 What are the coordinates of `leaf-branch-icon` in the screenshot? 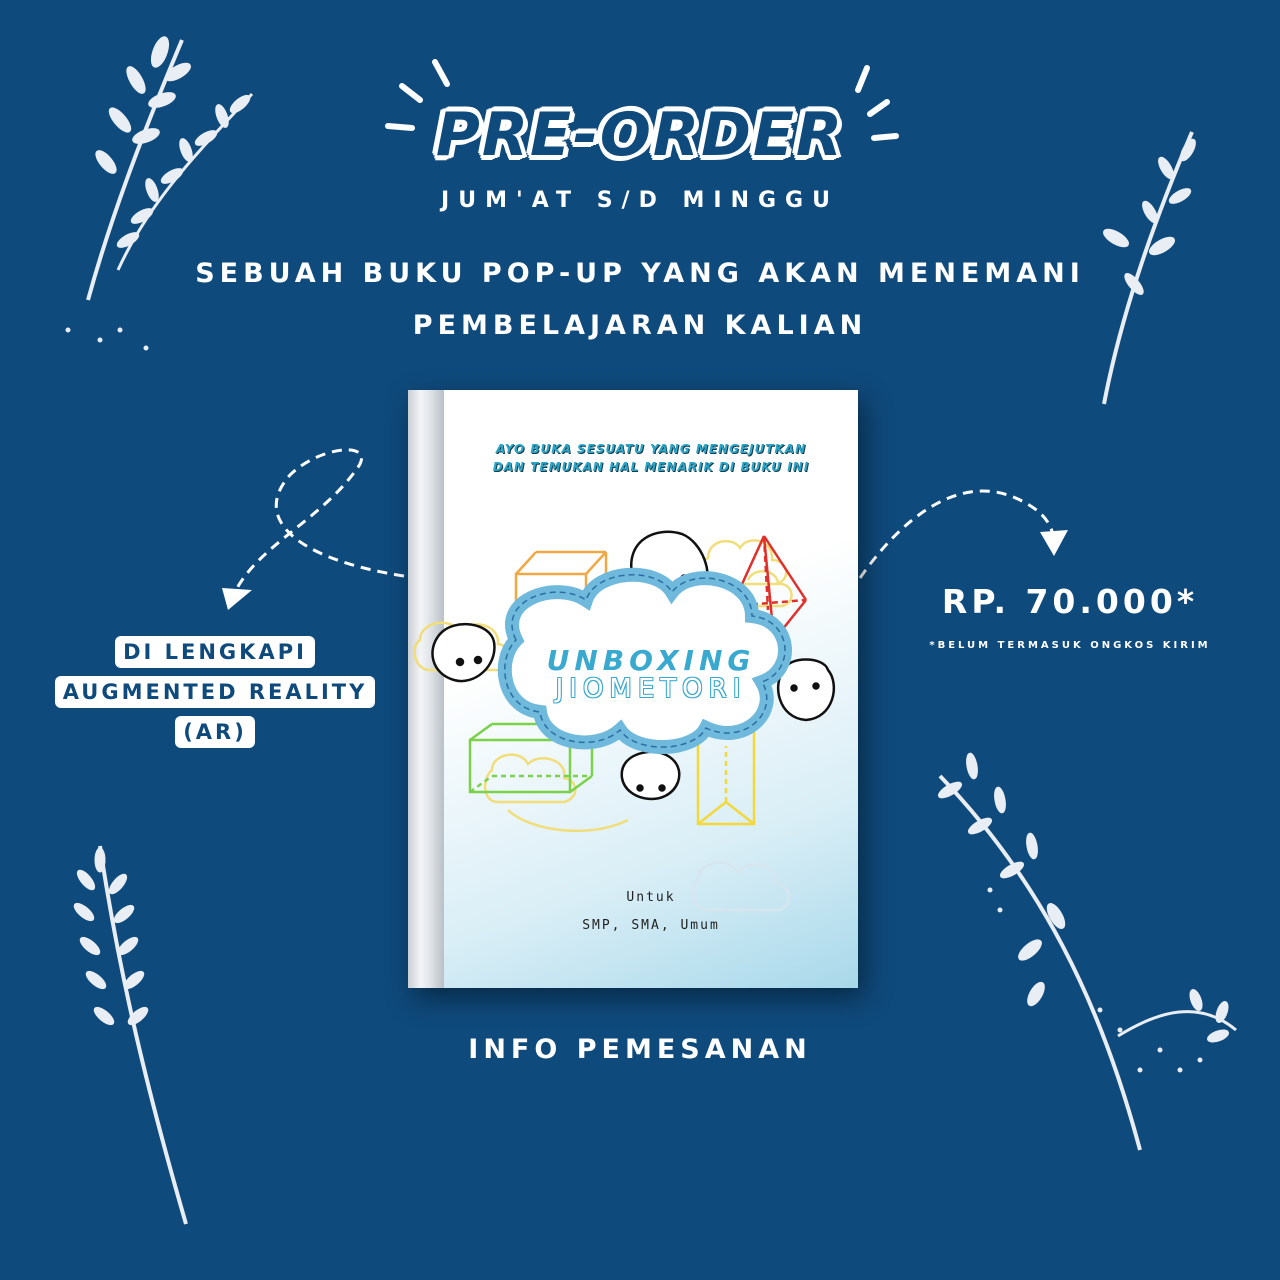 It's located at (1087, 951).